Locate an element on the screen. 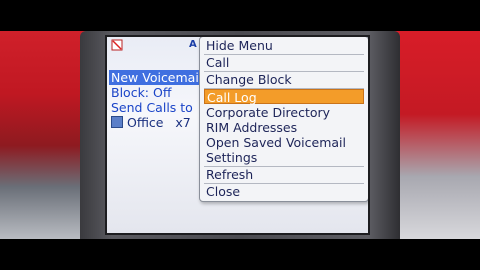 The image size is (480, 270). menu-item-refresh: Refresh is located at coordinates (284, 174).